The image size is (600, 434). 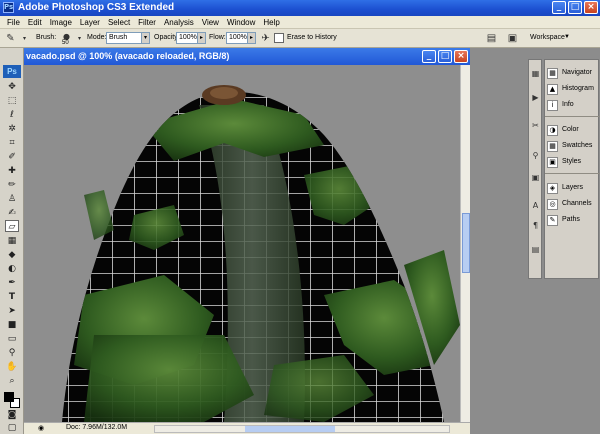 I want to click on history-brush-tool-icon: ✍, so click(x=12, y=213).